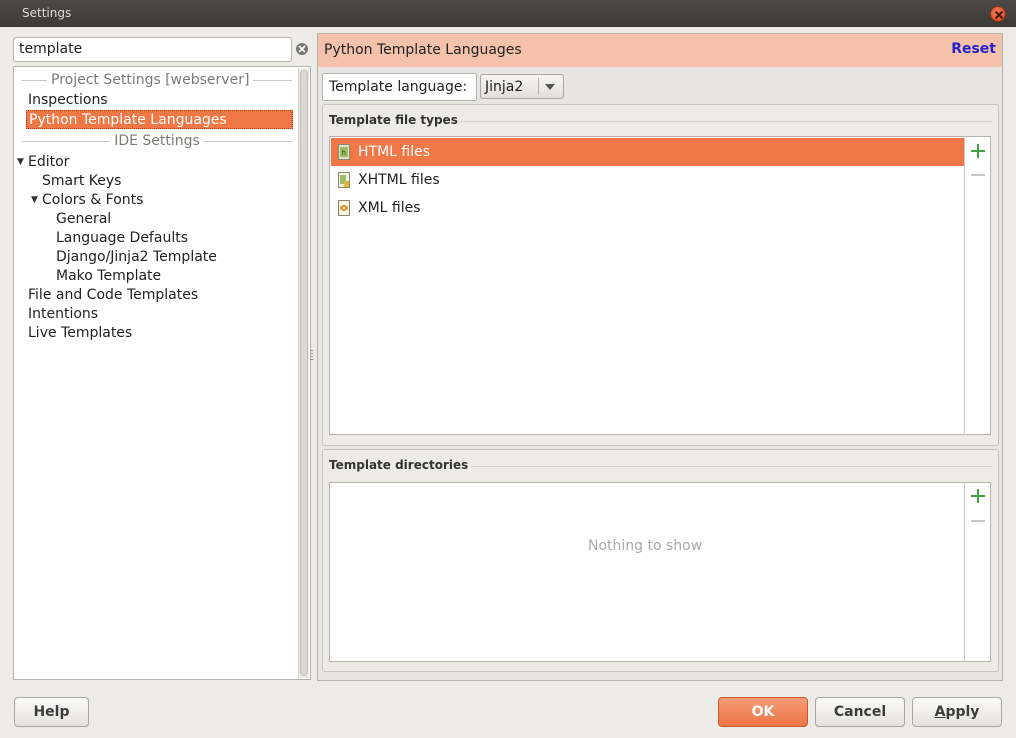  Describe the element at coordinates (311, 356) in the screenshot. I see `panel-splitter-handle` at that location.